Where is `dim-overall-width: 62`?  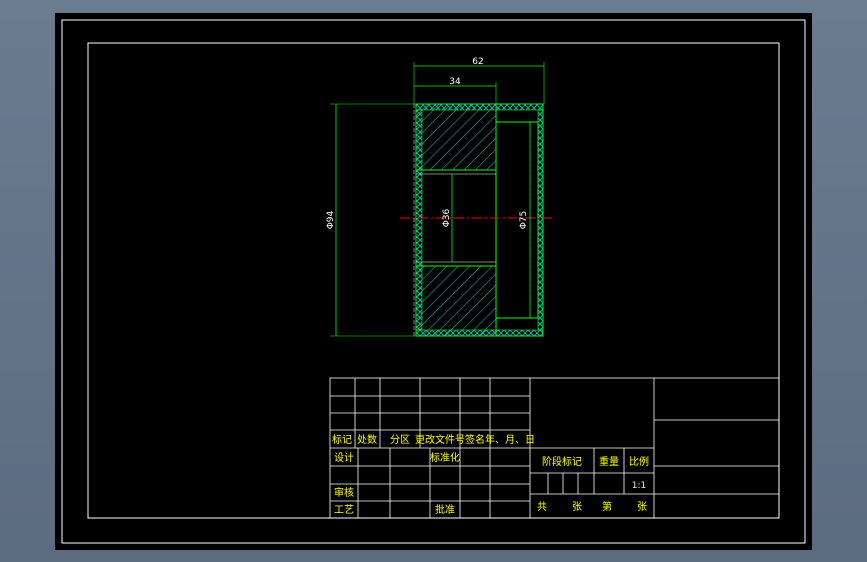 dim-overall-width: 62 is located at coordinates (477, 62).